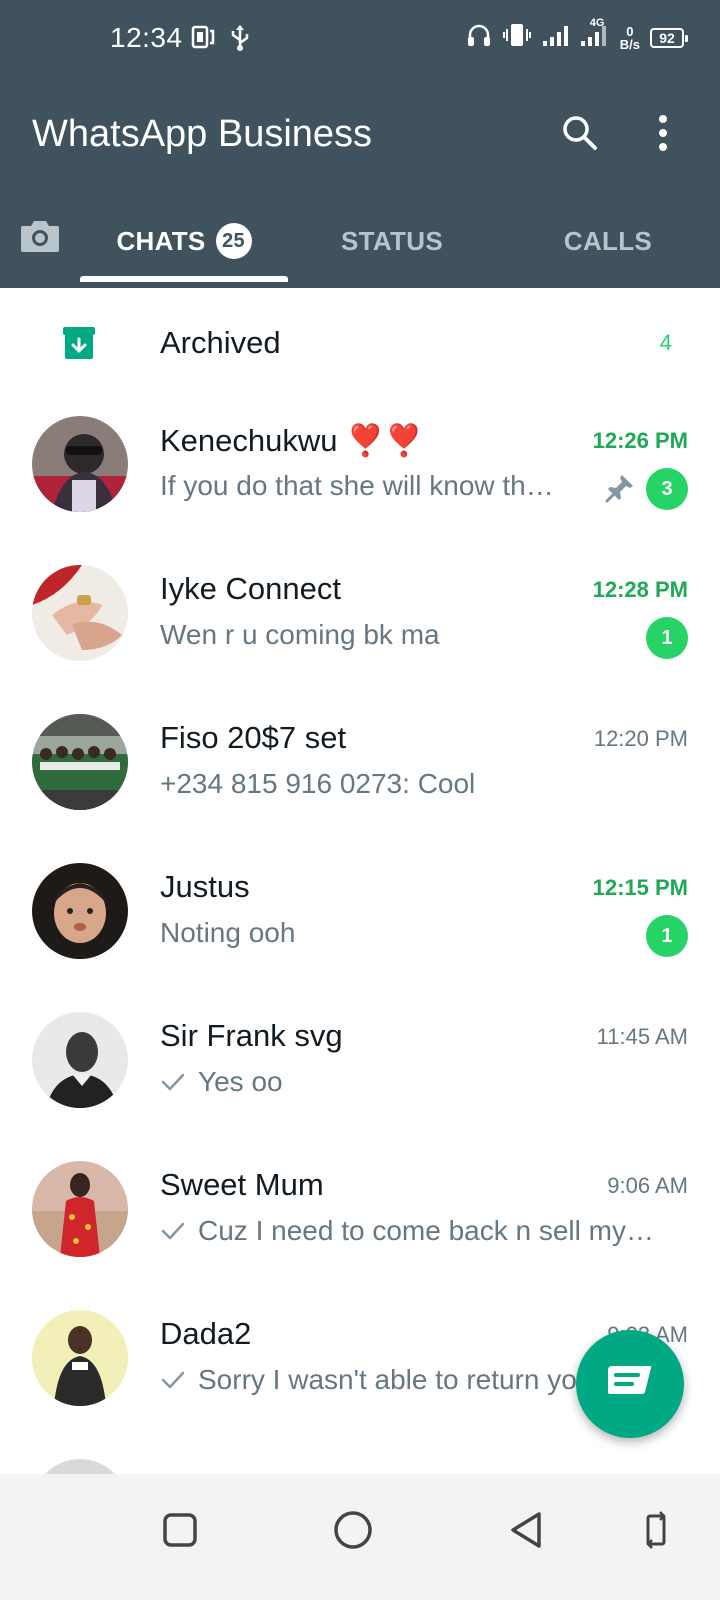 This screenshot has width=720, height=1600. What do you see at coordinates (630, 31) in the screenshot?
I see `network-speed-value: 0` at bounding box center [630, 31].